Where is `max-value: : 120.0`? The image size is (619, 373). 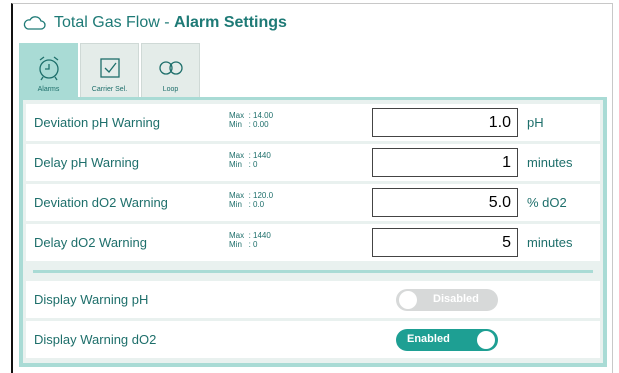
max-value: : 120.0 is located at coordinates (261, 195).